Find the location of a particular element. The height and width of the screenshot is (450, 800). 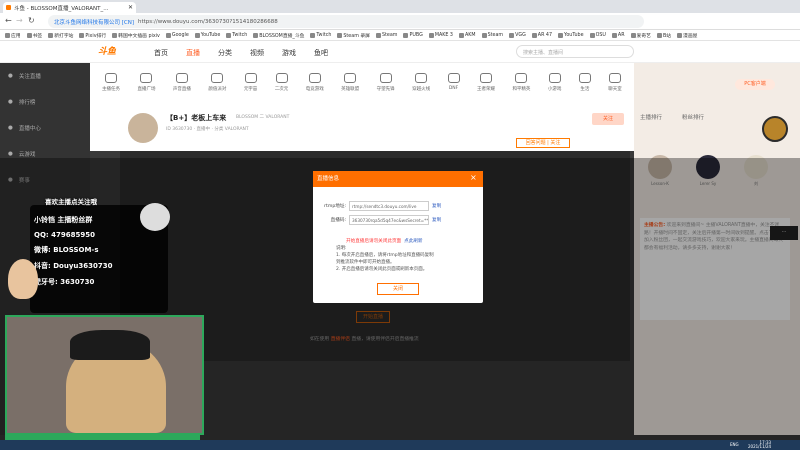

category-item: 生活 is located at coordinates (584, 82).